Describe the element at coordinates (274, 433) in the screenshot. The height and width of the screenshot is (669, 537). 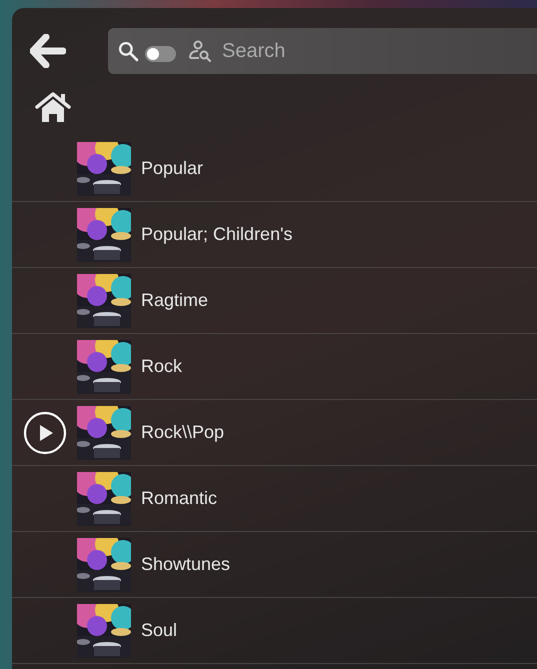
I see `list-item: Rock\\Pop` at that location.